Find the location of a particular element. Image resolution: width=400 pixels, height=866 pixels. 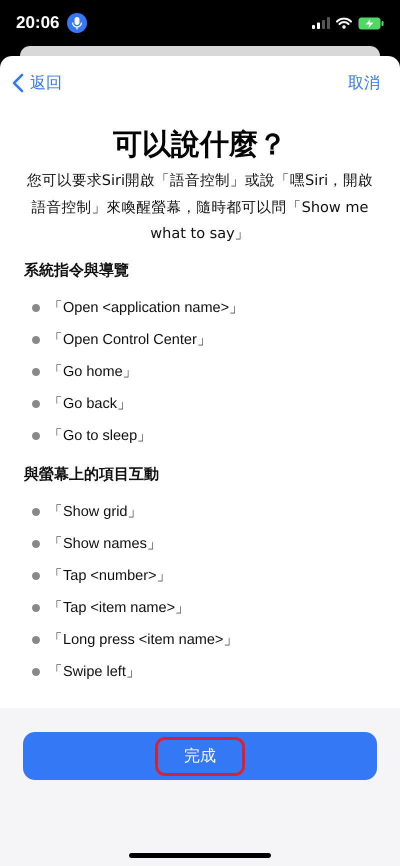

command-text: 「Tap <item name>」 is located at coordinates (119, 608).